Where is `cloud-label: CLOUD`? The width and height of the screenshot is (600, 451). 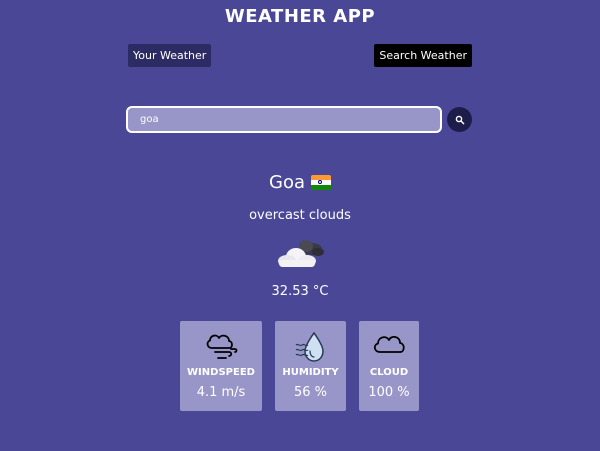
cloud-label: CLOUD is located at coordinates (389, 372).